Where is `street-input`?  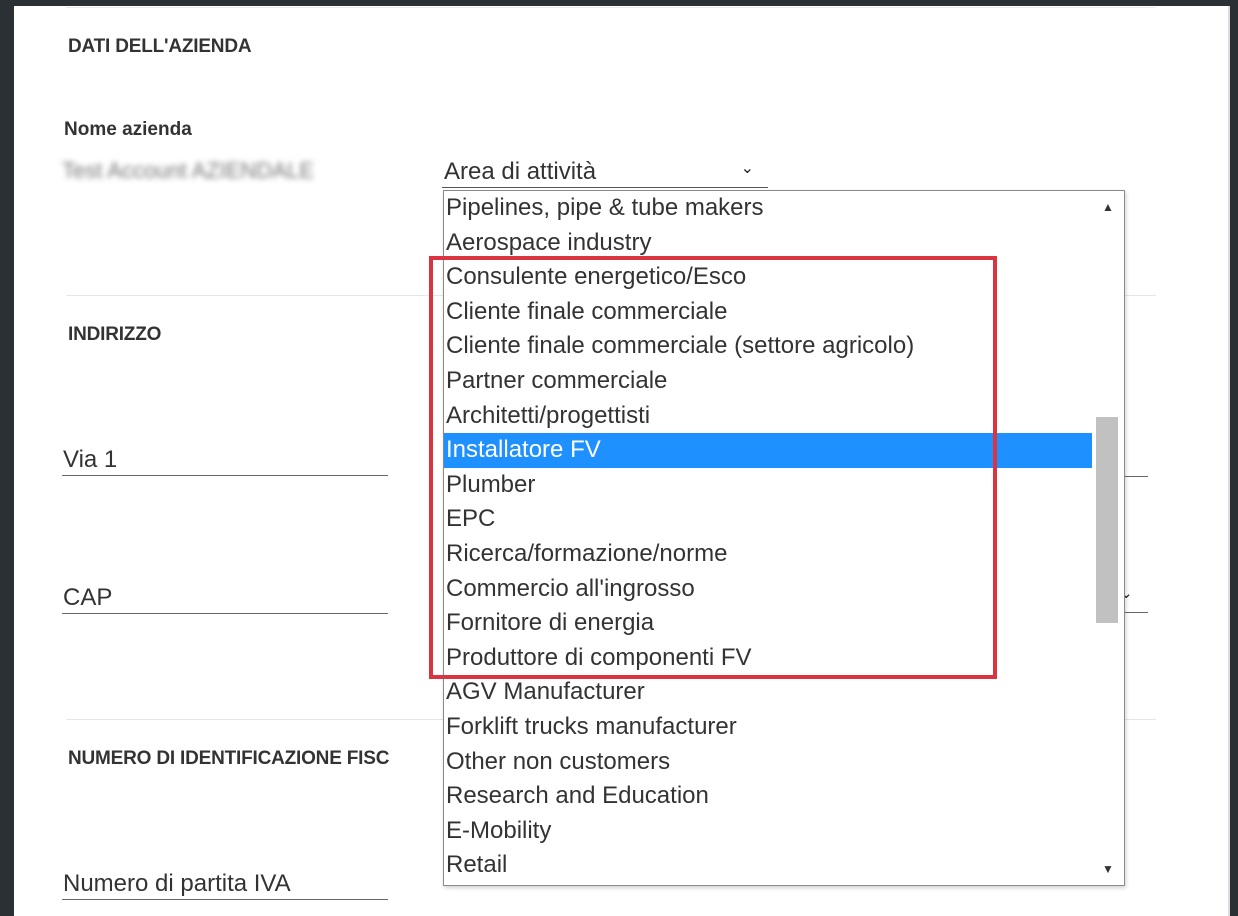 street-input is located at coordinates (225, 456).